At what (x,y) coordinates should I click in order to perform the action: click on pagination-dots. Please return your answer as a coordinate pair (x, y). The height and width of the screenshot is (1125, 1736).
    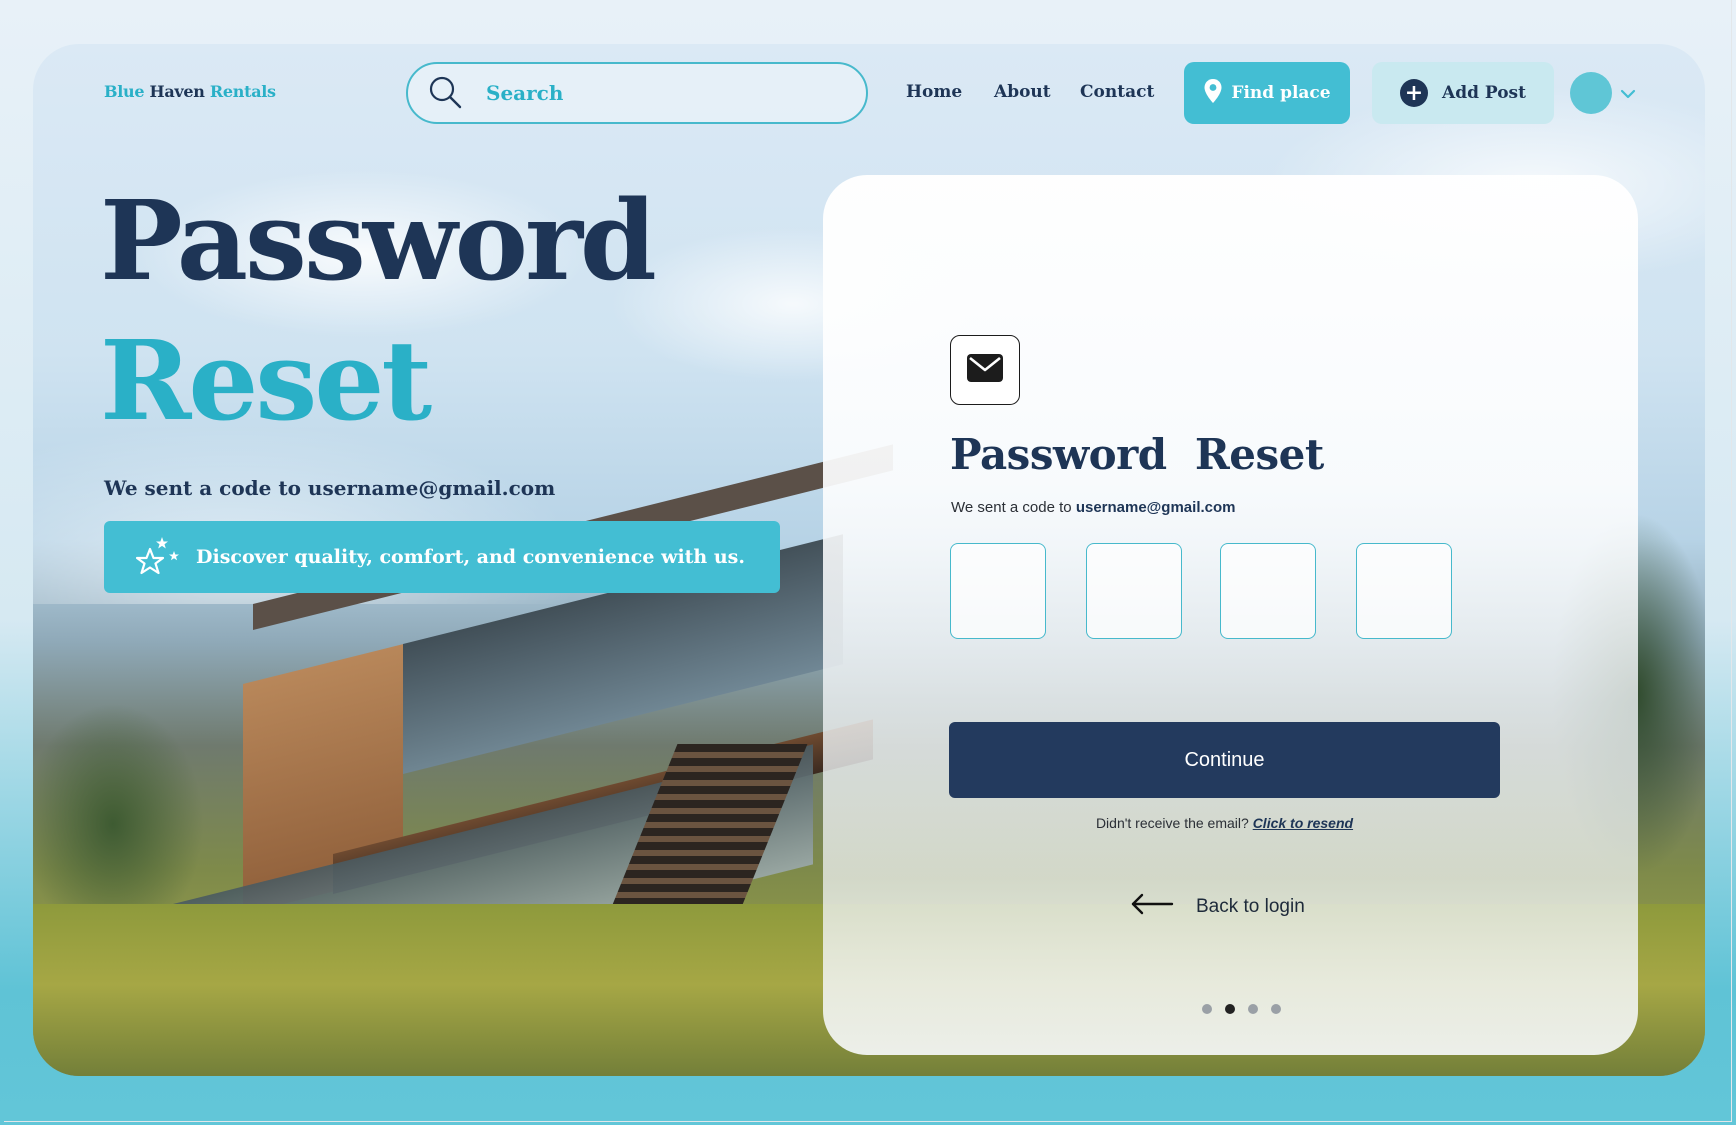
    Looking at the image, I should click on (1241, 1009).